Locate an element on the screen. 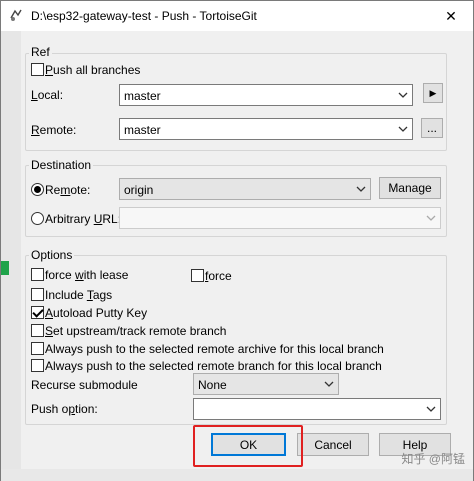  local-branch-combo: master is located at coordinates (266, 95).